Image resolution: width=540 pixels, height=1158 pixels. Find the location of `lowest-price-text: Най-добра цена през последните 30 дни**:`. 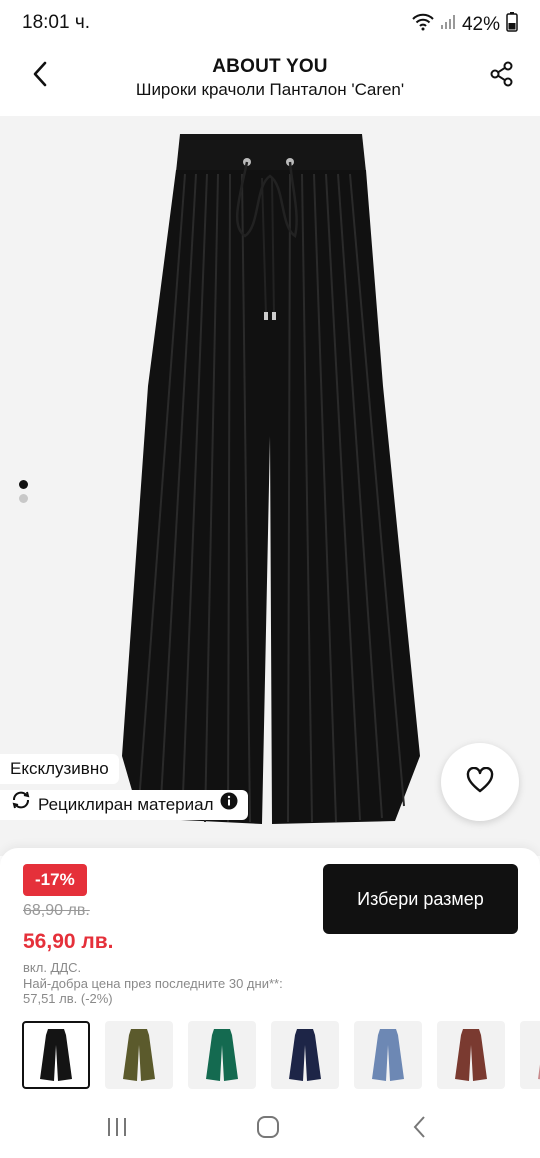

lowest-price-text: Най-добра цена през последните 30 дни**: is located at coordinates (153, 983).